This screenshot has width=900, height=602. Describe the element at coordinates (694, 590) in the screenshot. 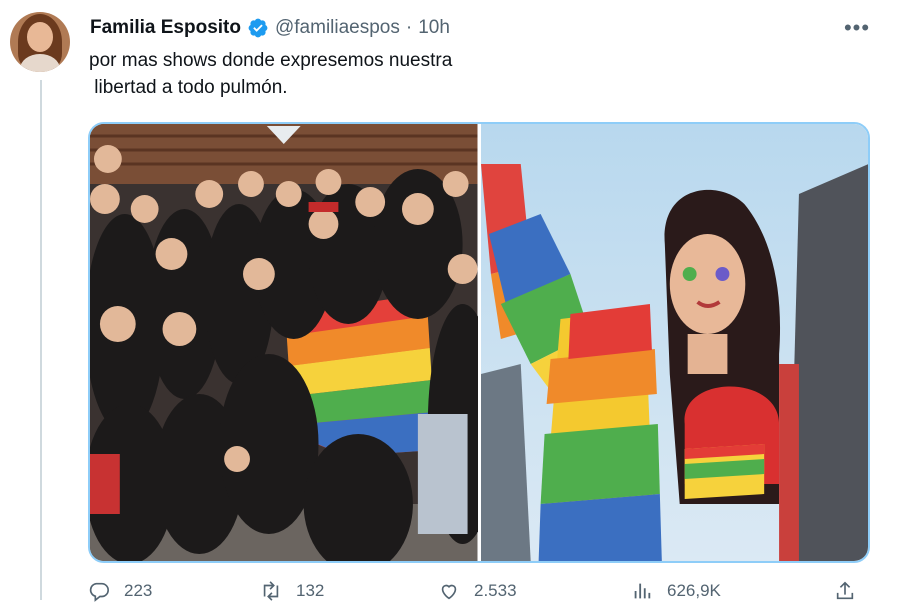

I see `views-count: 626,9K` at that location.